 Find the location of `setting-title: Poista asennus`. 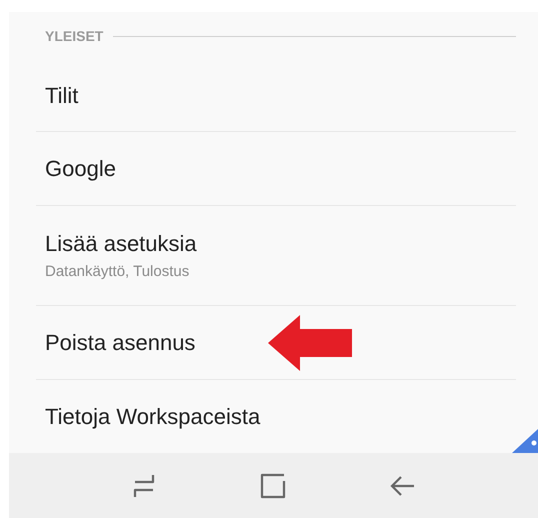

setting-title: Poista asennus is located at coordinates (120, 343).